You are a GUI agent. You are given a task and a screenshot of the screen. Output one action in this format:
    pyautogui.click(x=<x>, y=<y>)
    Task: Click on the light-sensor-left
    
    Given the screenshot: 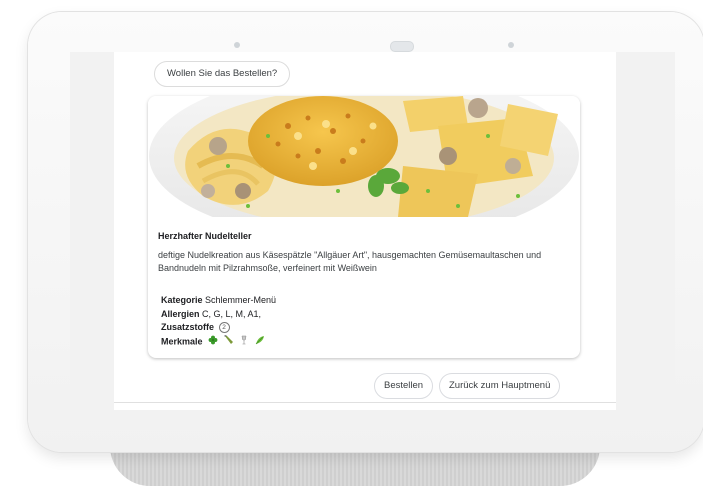 What is the action you would take?
    pyautogui.click(x=237, y=45)
    